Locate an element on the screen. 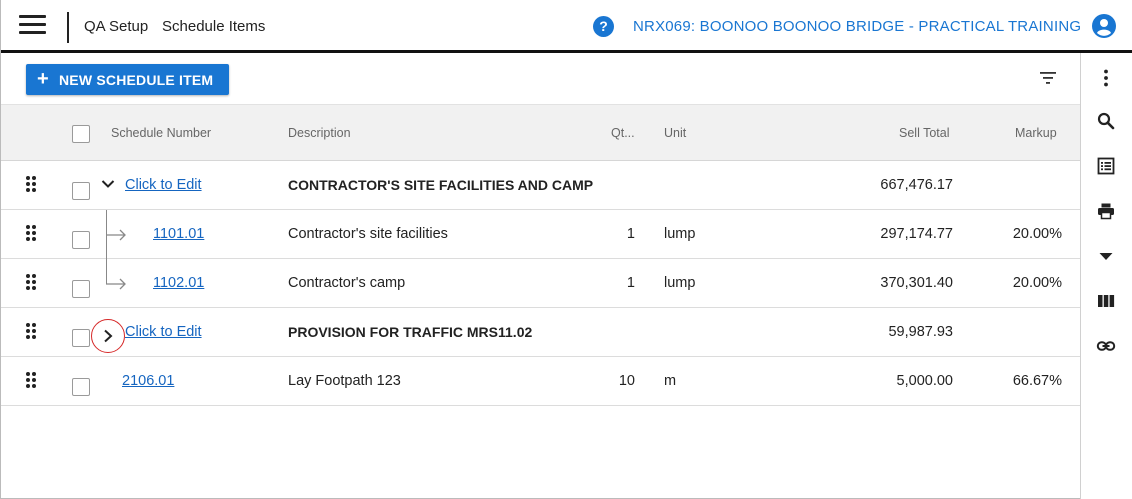 The width and height of the screenshot is (1132, 499). sell-total-cell: 297,174.77 is located at coordinates (916, 234).